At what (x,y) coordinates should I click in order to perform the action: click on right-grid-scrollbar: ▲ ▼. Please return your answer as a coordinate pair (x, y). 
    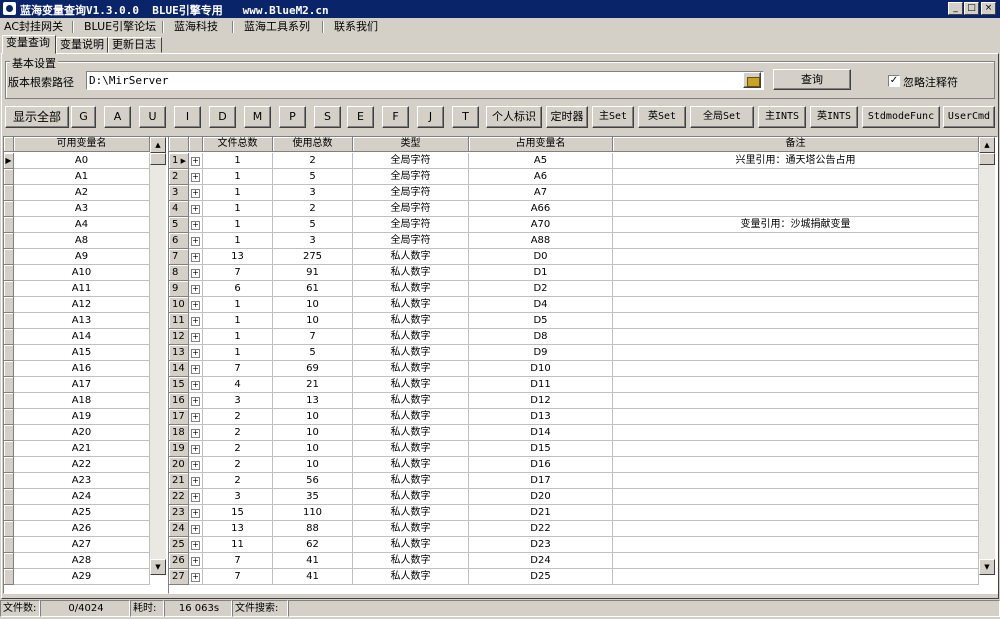
    Looking at the image, I should click on (987, 356).